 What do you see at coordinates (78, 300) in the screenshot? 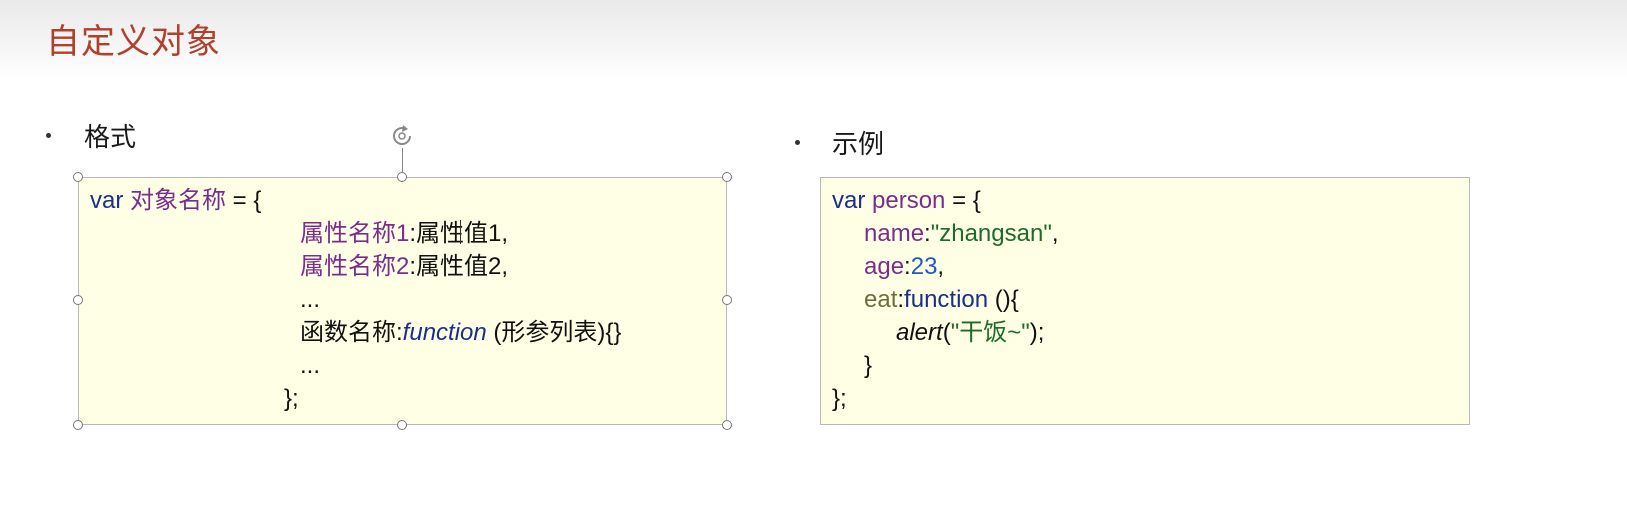
I see `resize-handle-middle-left` at bounding box center [78, 300].